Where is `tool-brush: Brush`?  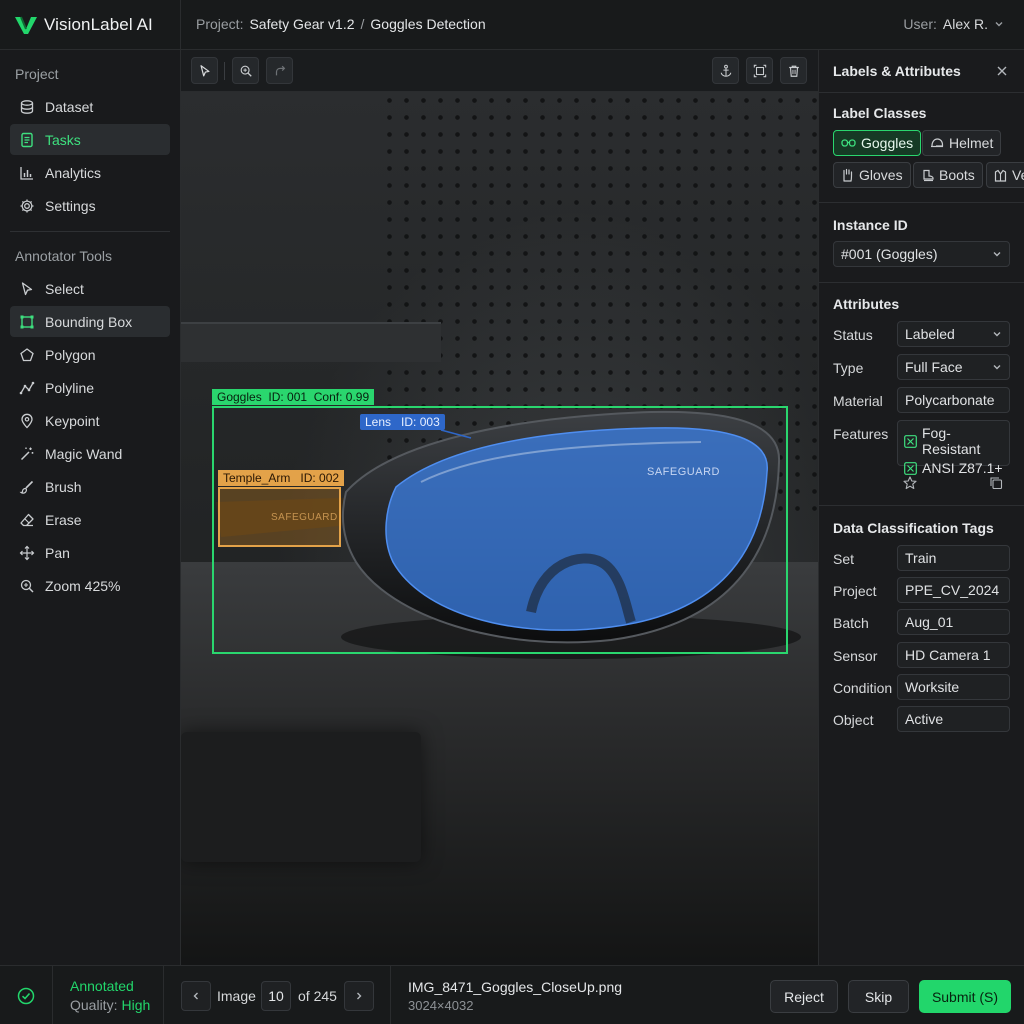 tool-brush: Brush is located at coordinates (90, 486).